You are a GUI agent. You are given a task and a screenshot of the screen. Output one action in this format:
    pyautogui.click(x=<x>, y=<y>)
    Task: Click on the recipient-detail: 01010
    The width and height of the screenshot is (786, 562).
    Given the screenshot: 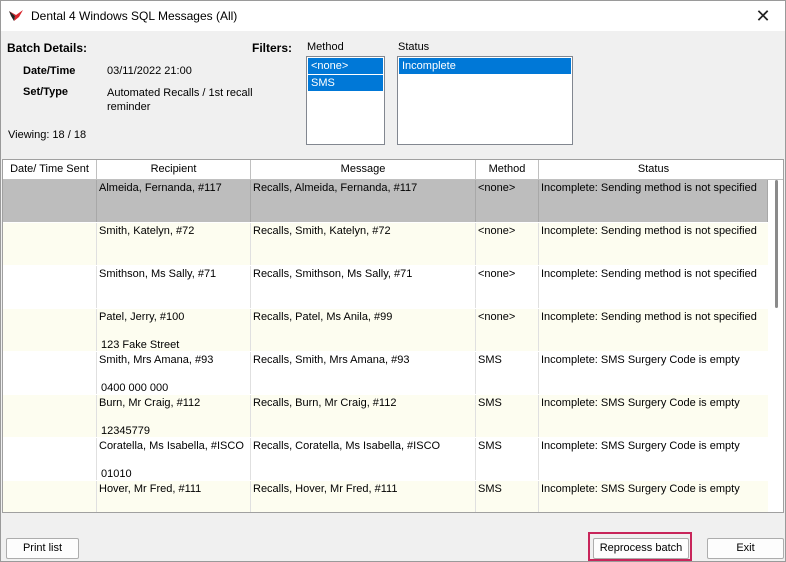 What is the action you would take?
    pyautogui.click(x=116, y=474)
    